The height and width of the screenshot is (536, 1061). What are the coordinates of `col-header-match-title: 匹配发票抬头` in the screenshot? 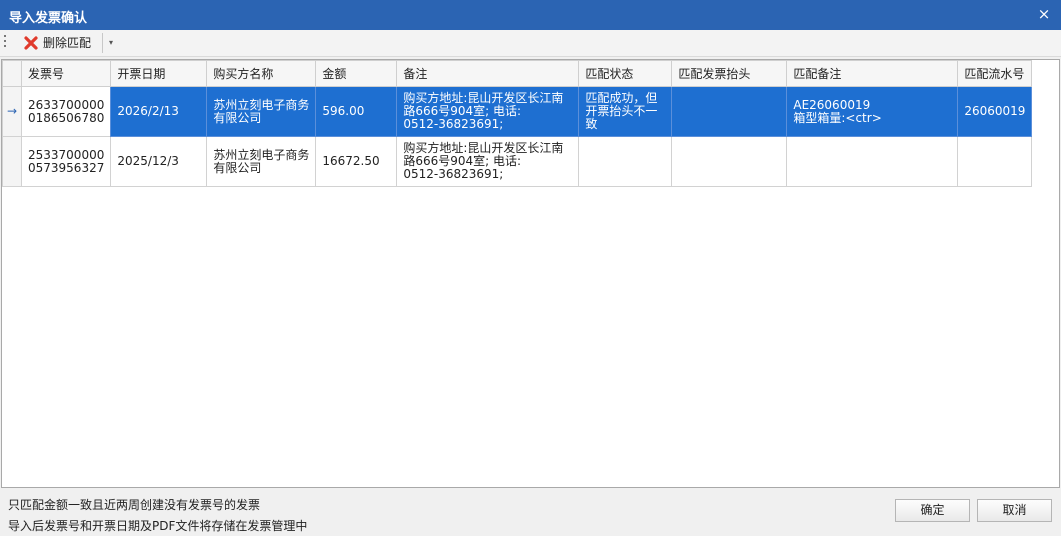 It's located at (729, 73).